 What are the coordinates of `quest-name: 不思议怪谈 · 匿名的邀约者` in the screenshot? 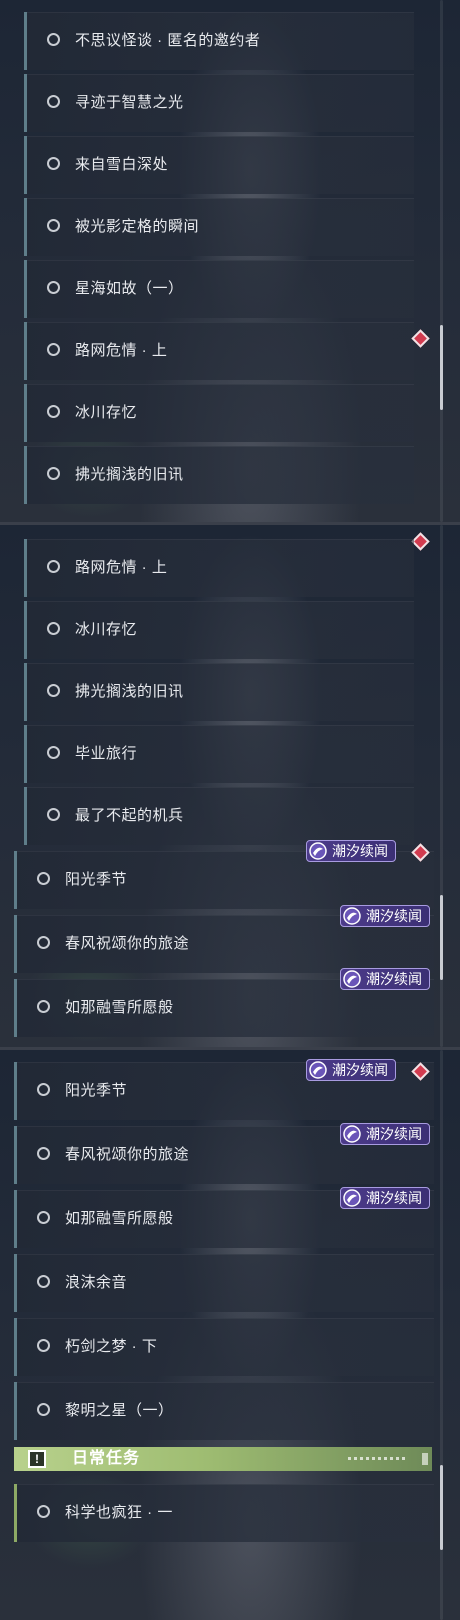 It's located at (168, 40).